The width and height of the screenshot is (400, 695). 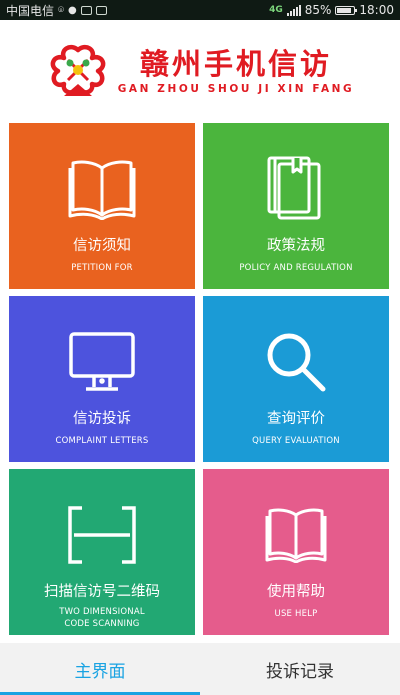 I want to click on tile-label-en: USE HELP, so click(x=296, y=614).